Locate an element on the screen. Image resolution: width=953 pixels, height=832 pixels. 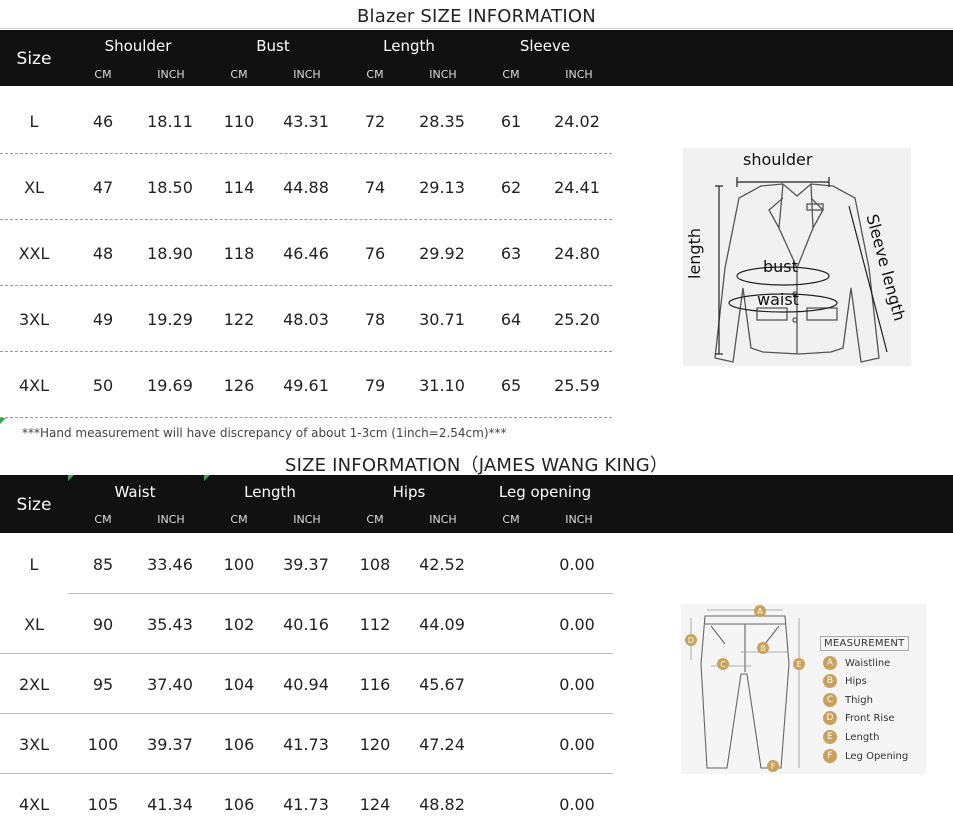
table-row: 2XL 95 37.40 104 40.94 116 45.67 0.00 is located at coordinates (306, 684).